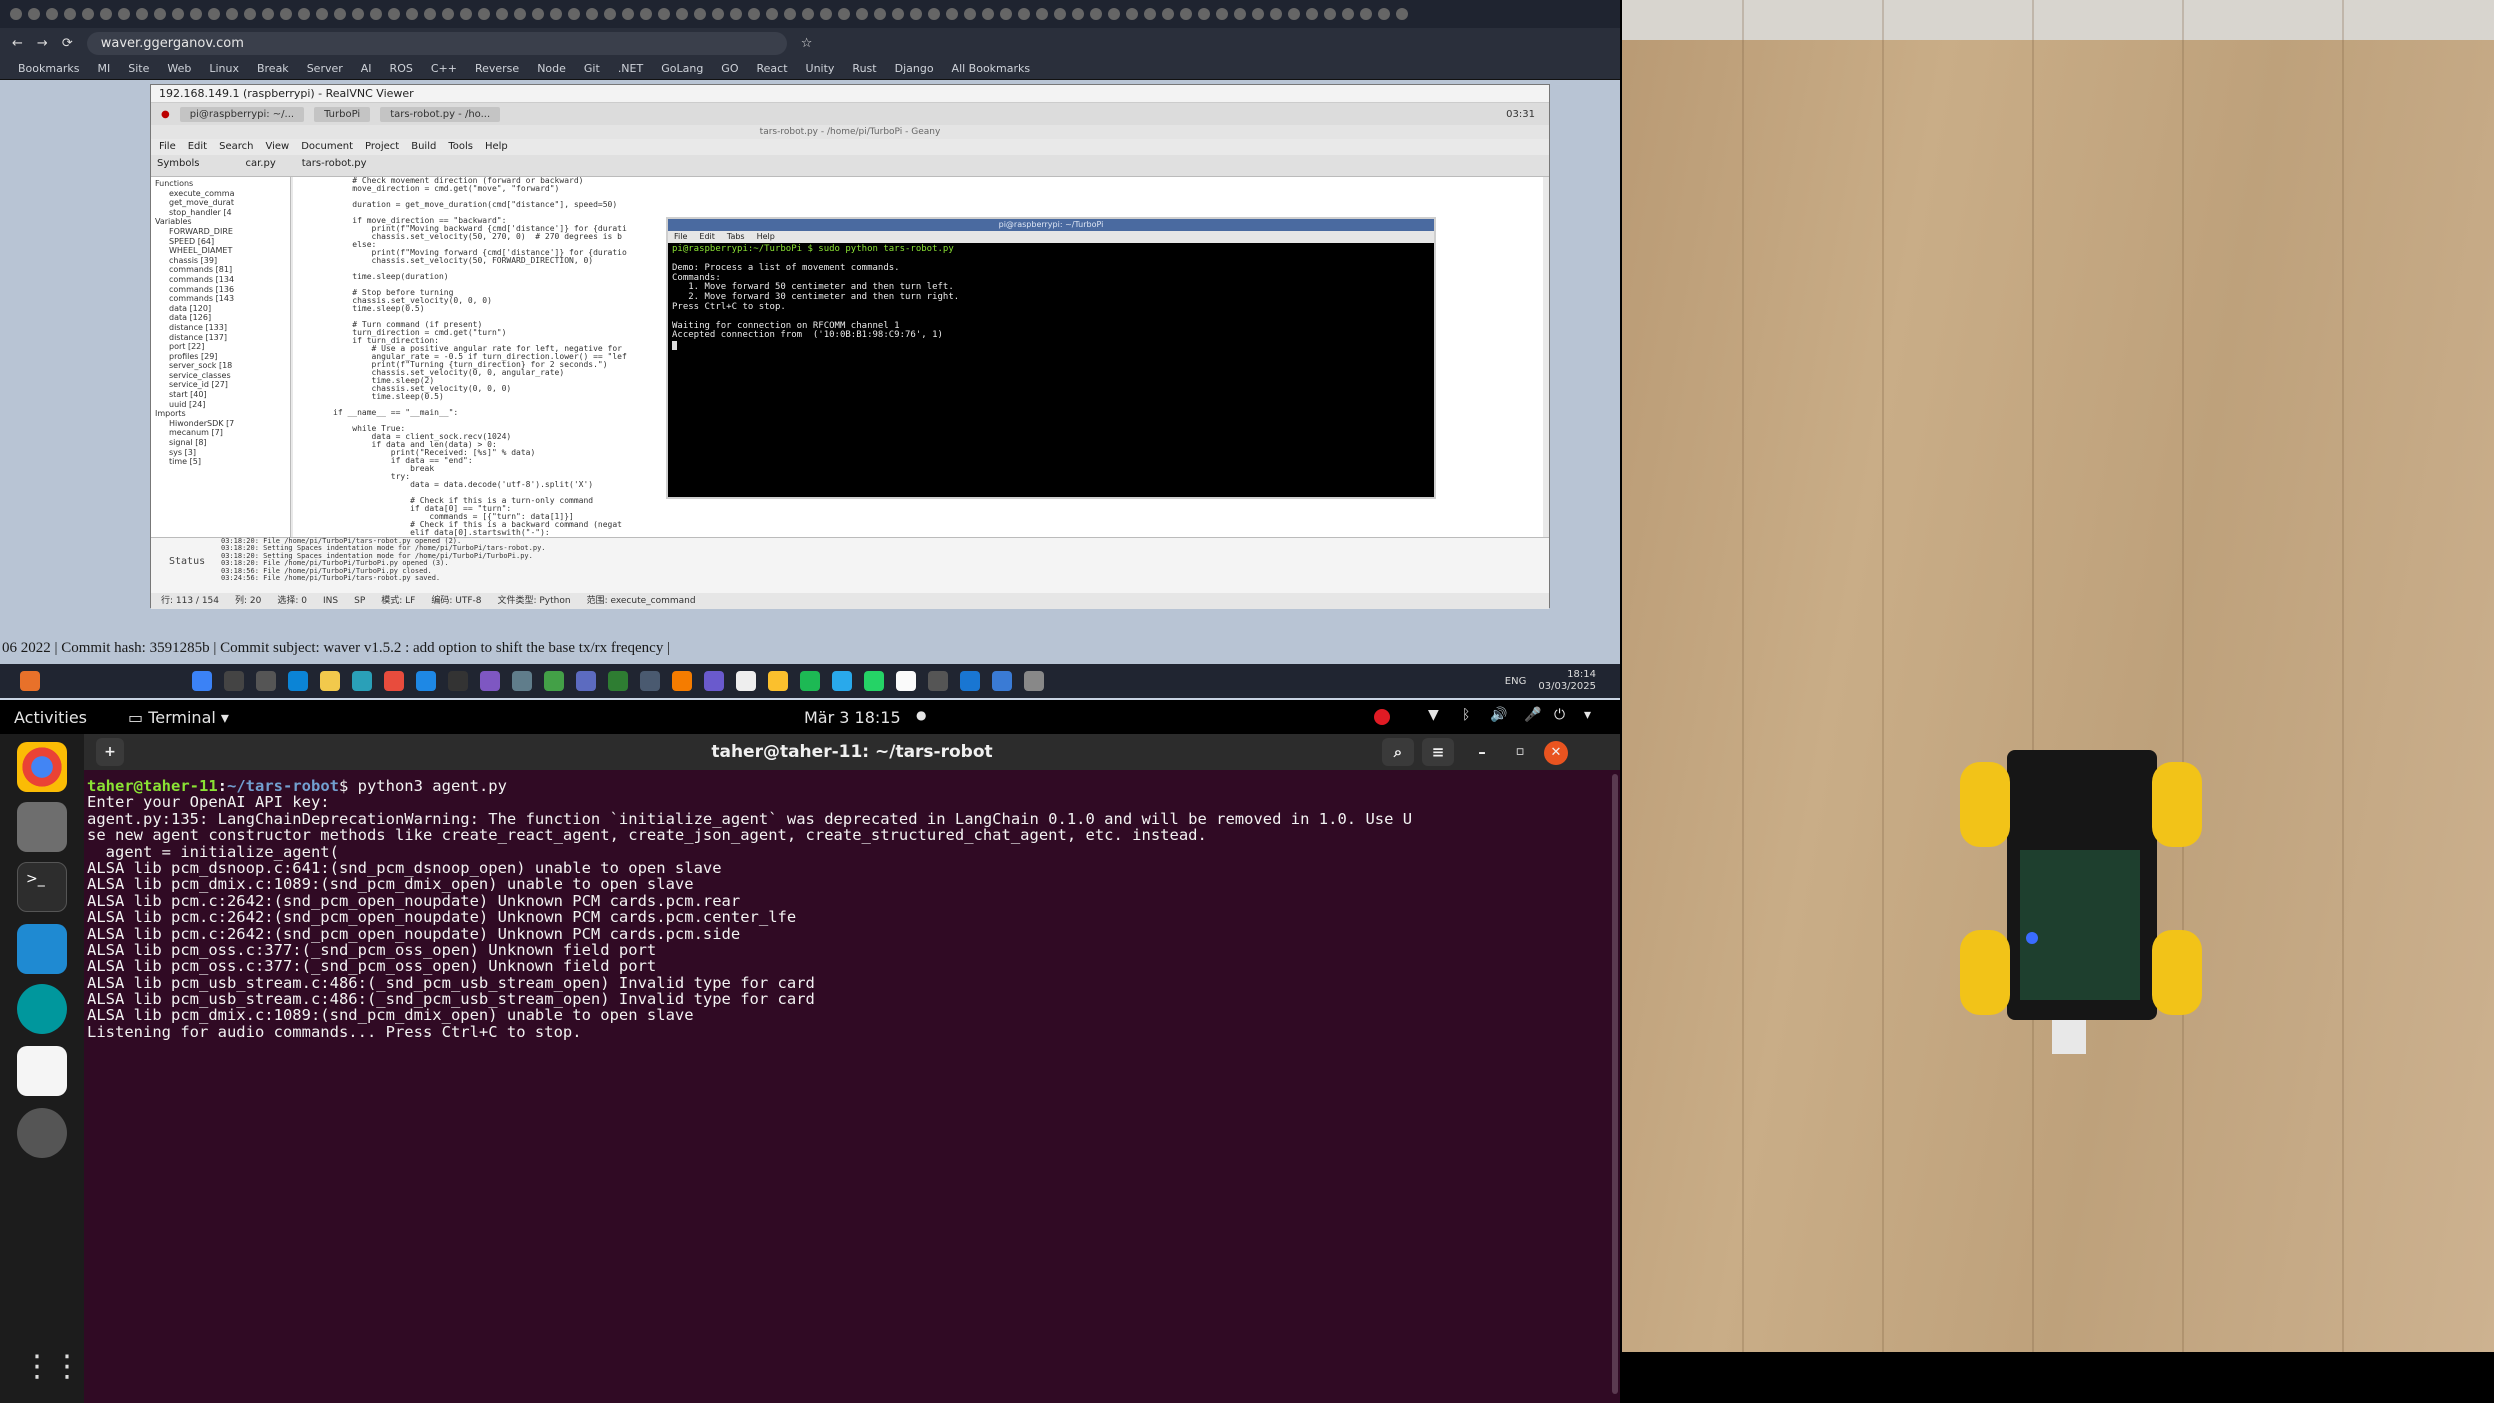  I want to click on bookmark-item: C++, so click(444, 68).